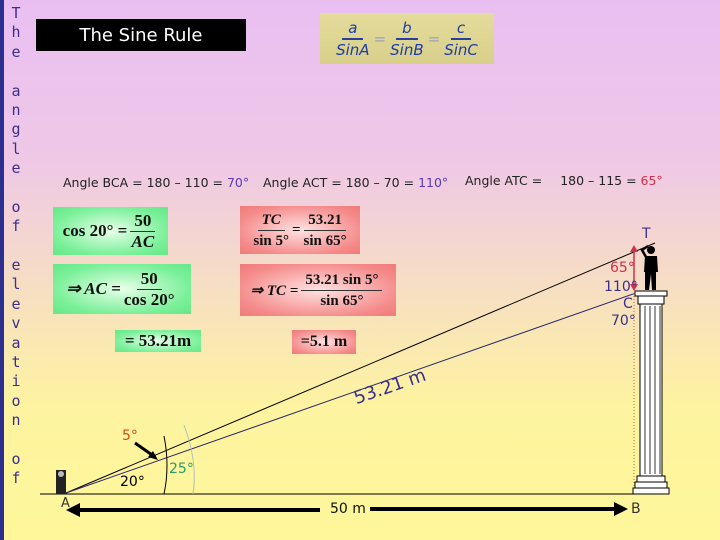  What do you see at coordinates (132, 482) in the screenshot?
I see `angle-20-label: 20°` at bounding box center [132, 482].